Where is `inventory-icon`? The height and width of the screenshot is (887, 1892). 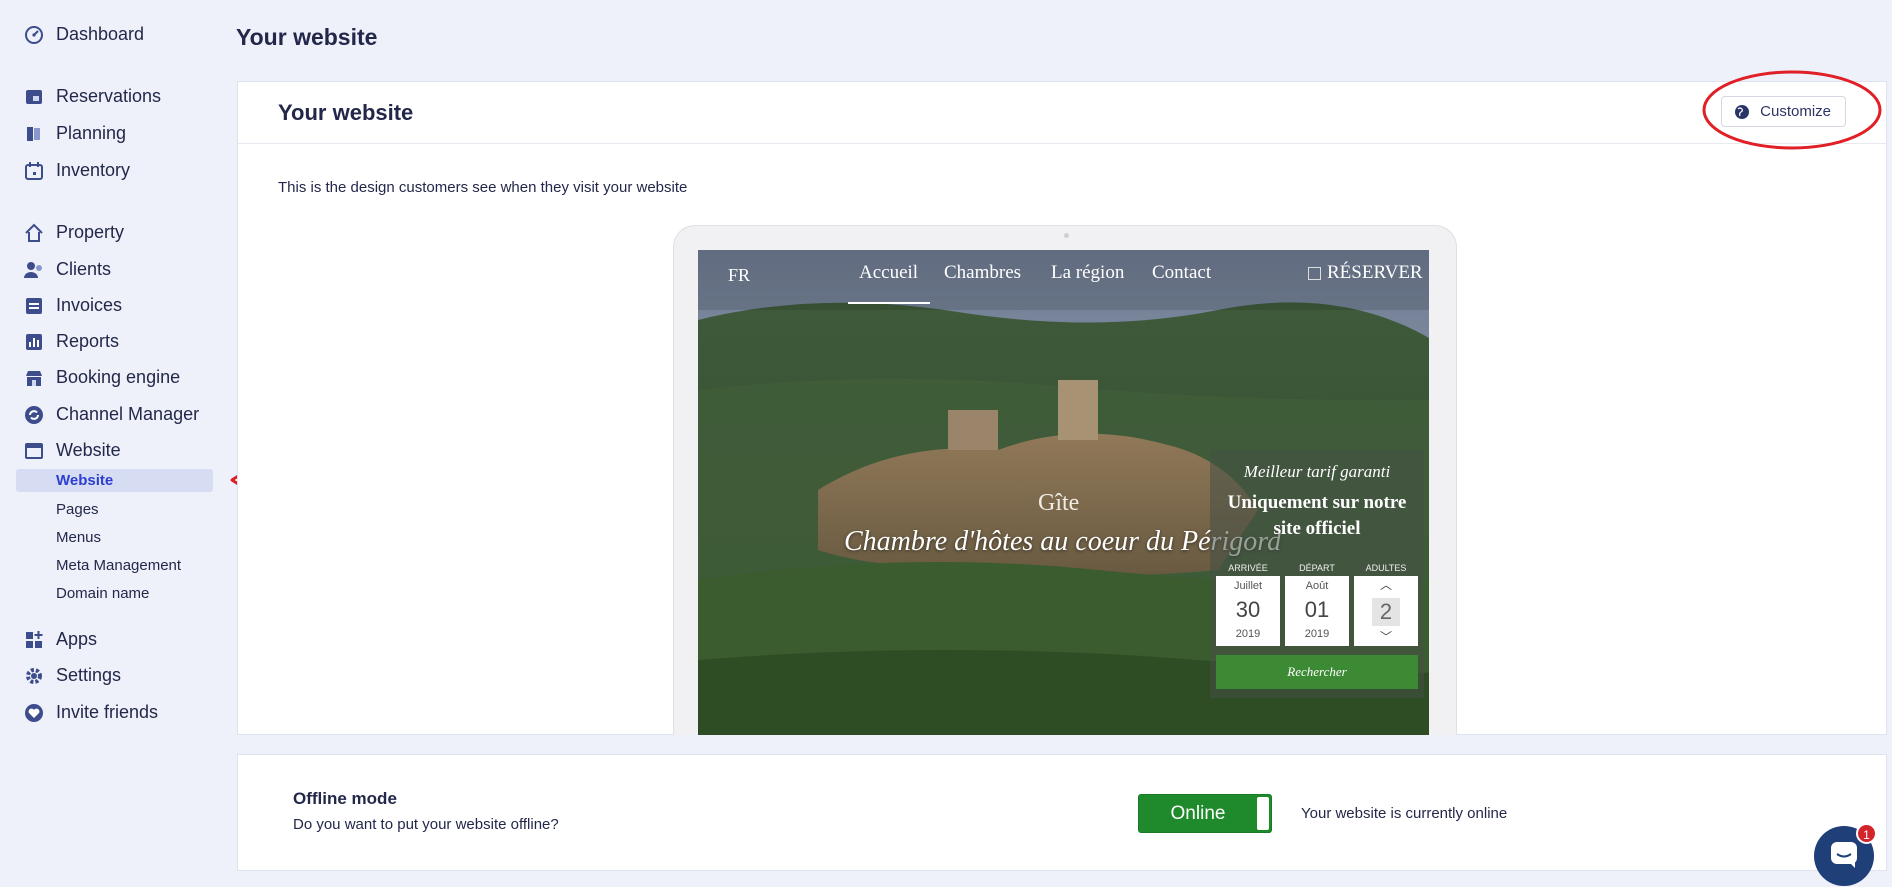 inventory-icon is located at coordinates (34, 171).